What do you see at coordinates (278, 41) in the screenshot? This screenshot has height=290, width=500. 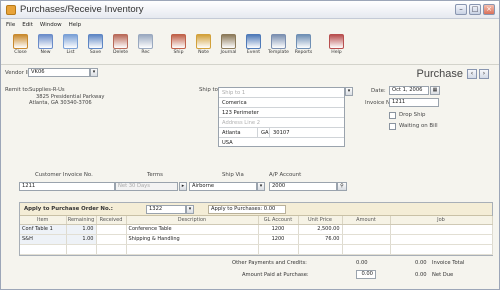 I see `template-icon` at bounding box center [278, 41].